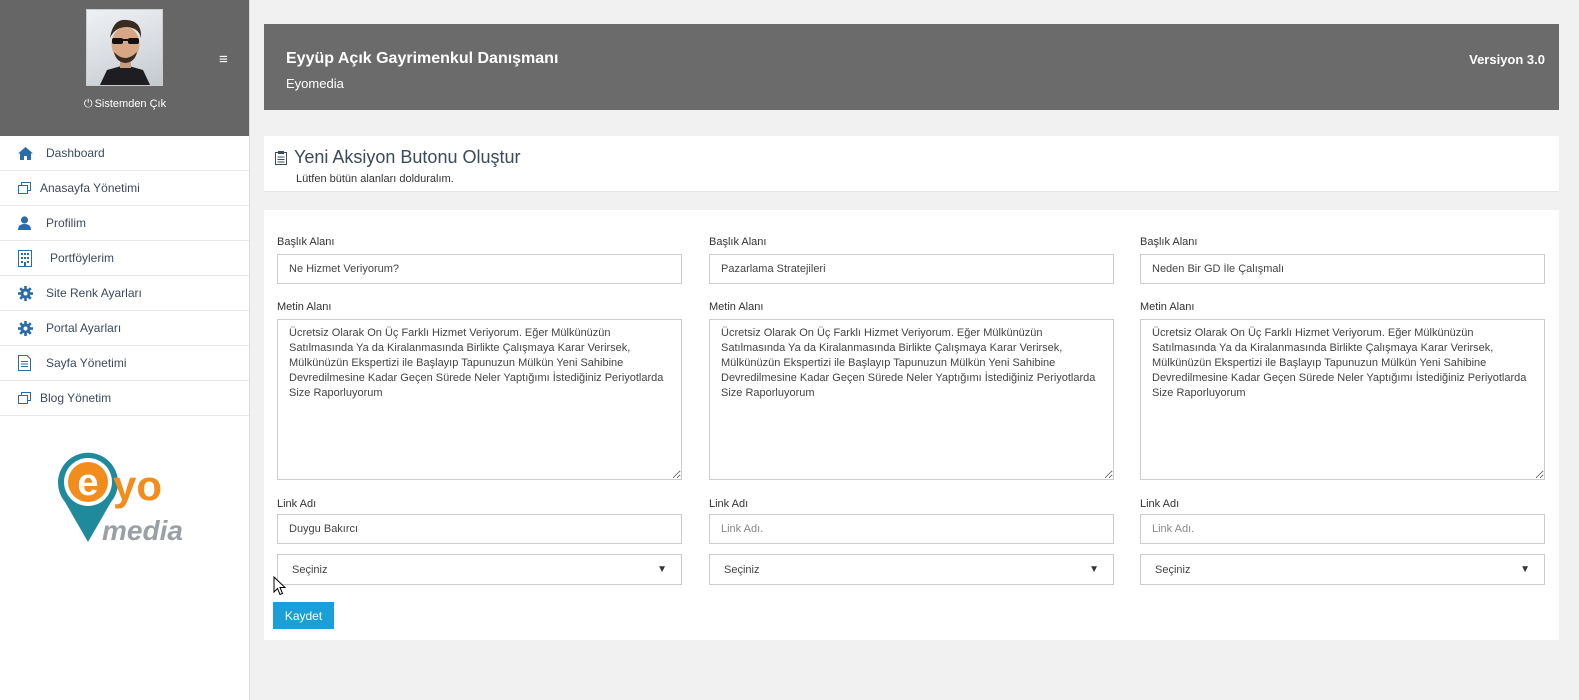 This screenshot has width=1579, height=700. I want to click on sidebar-item-anasayfa: Anasayfa Yönetimi, so click(124, 188).